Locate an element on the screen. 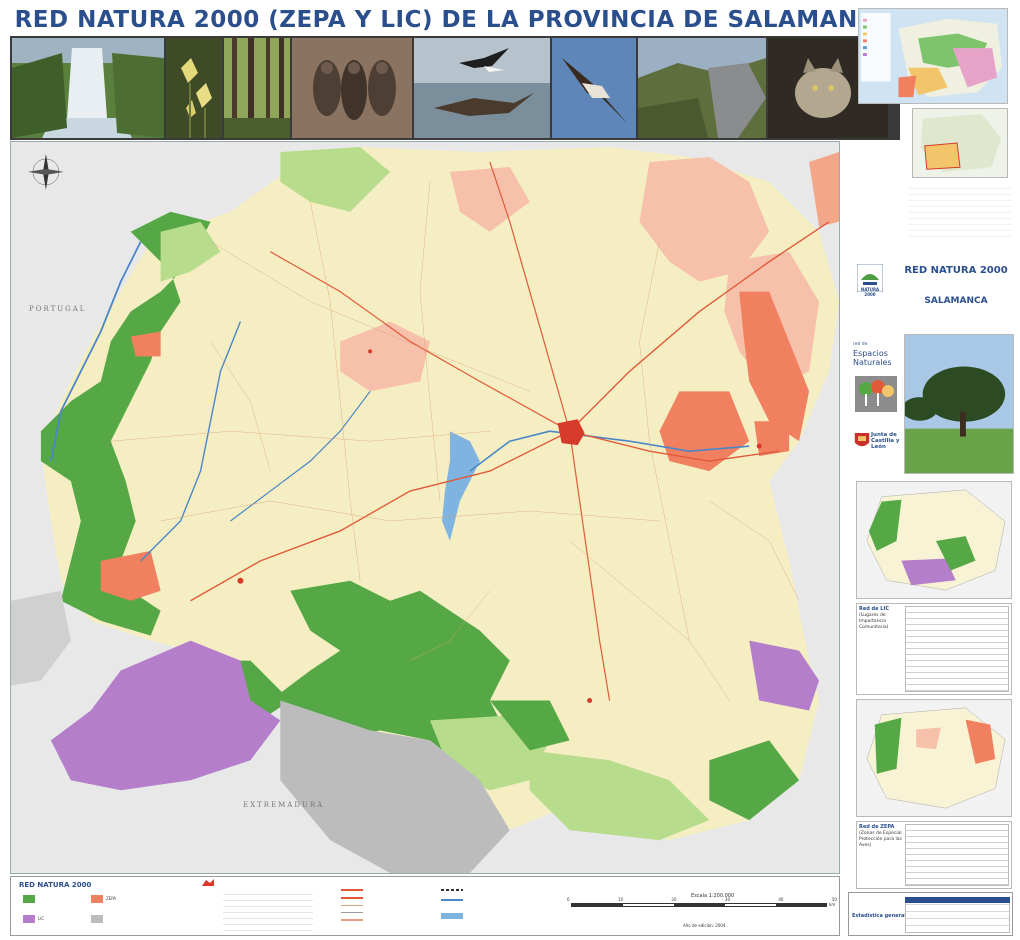 The height and width of the screenshot is (940, 1020). legend-roads-list is located at coordinates (386, 908).